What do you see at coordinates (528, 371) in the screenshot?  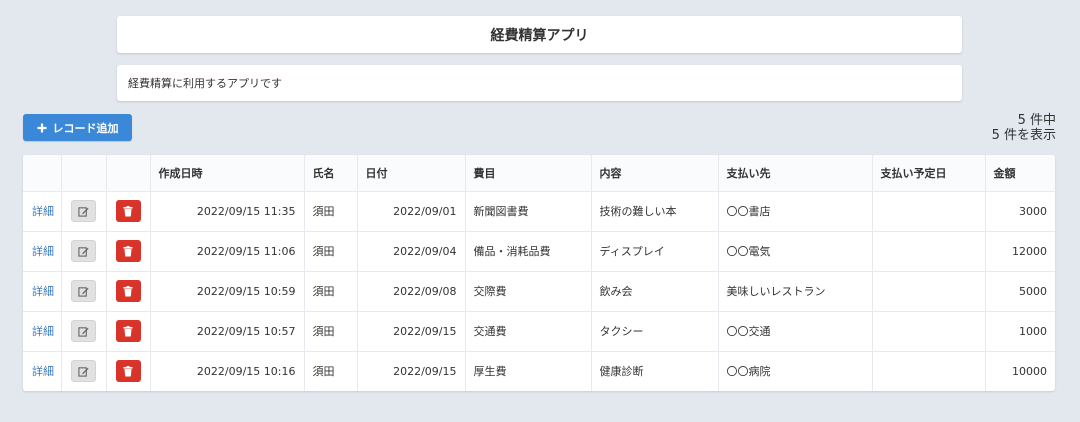 I see `category-cell: 厚生費` at bounding box center [528, 371].